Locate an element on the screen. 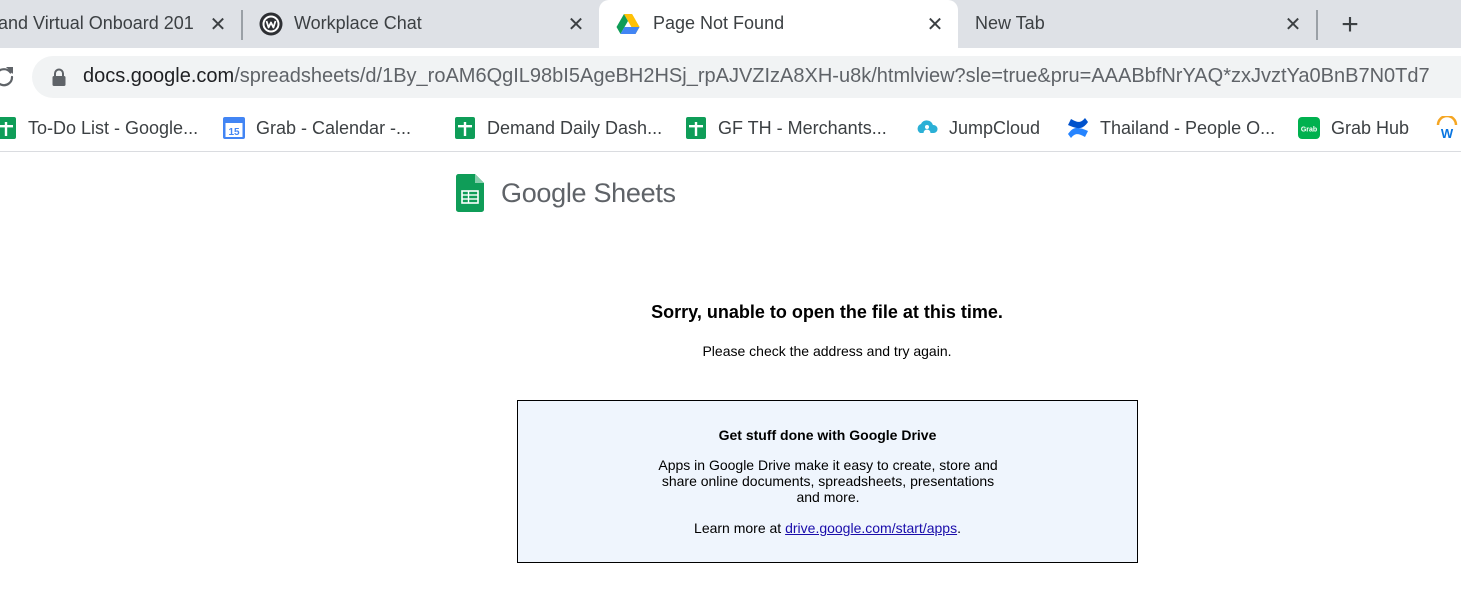 The width and height of the screenshot is (1461, 596). reload-icon is located at coordinates (8, 76).